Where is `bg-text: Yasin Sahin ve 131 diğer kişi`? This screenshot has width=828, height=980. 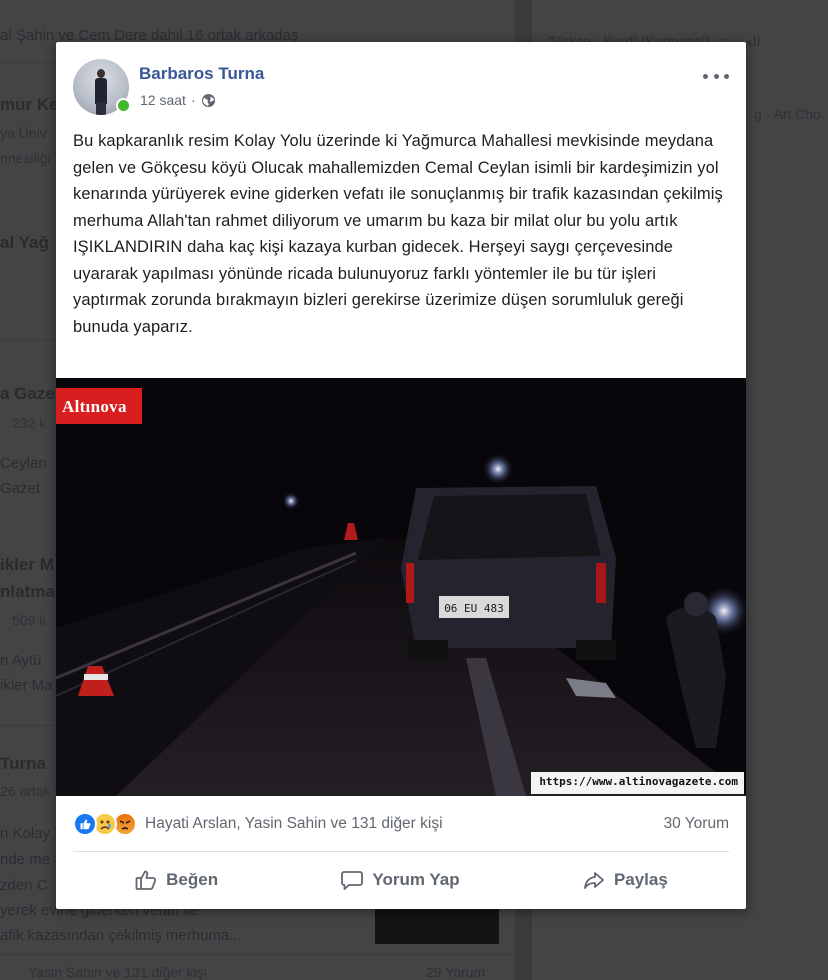
bg-text: Yasin Sahin ve 131 diğer kişi is located at coordinates (117, 972).